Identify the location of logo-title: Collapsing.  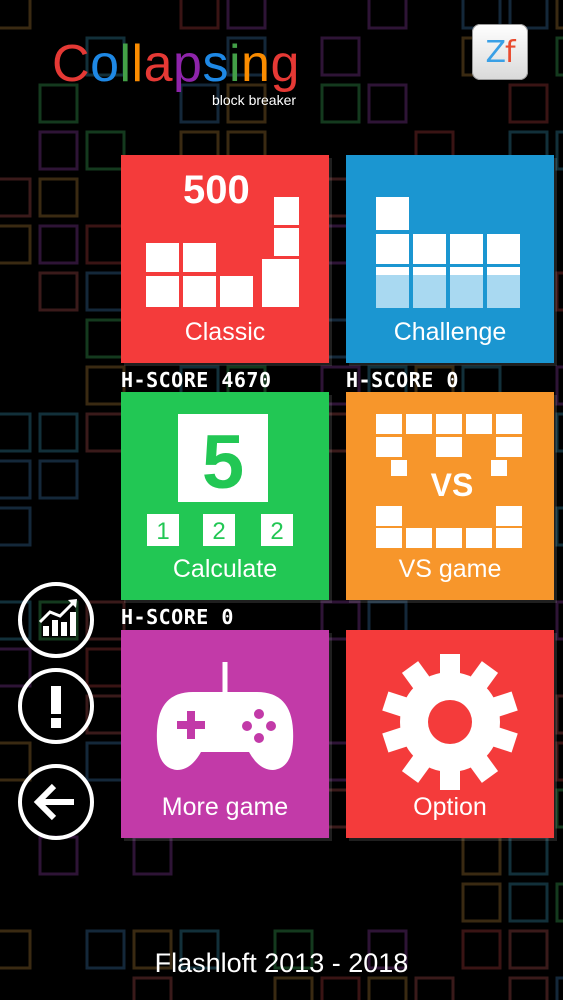
(176, 64).